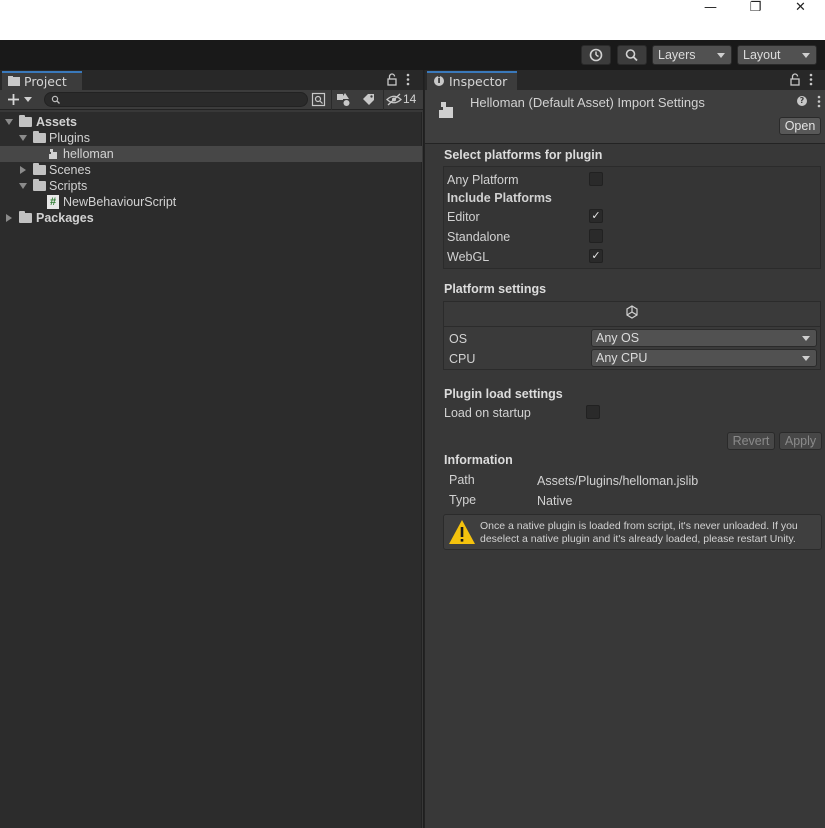 Image resolution: width=825 pixels, height=828 pixels. Describe the element at coordinates (596, 256) in the screenshot. I see `webgl-checkbox: ✓` at that location.